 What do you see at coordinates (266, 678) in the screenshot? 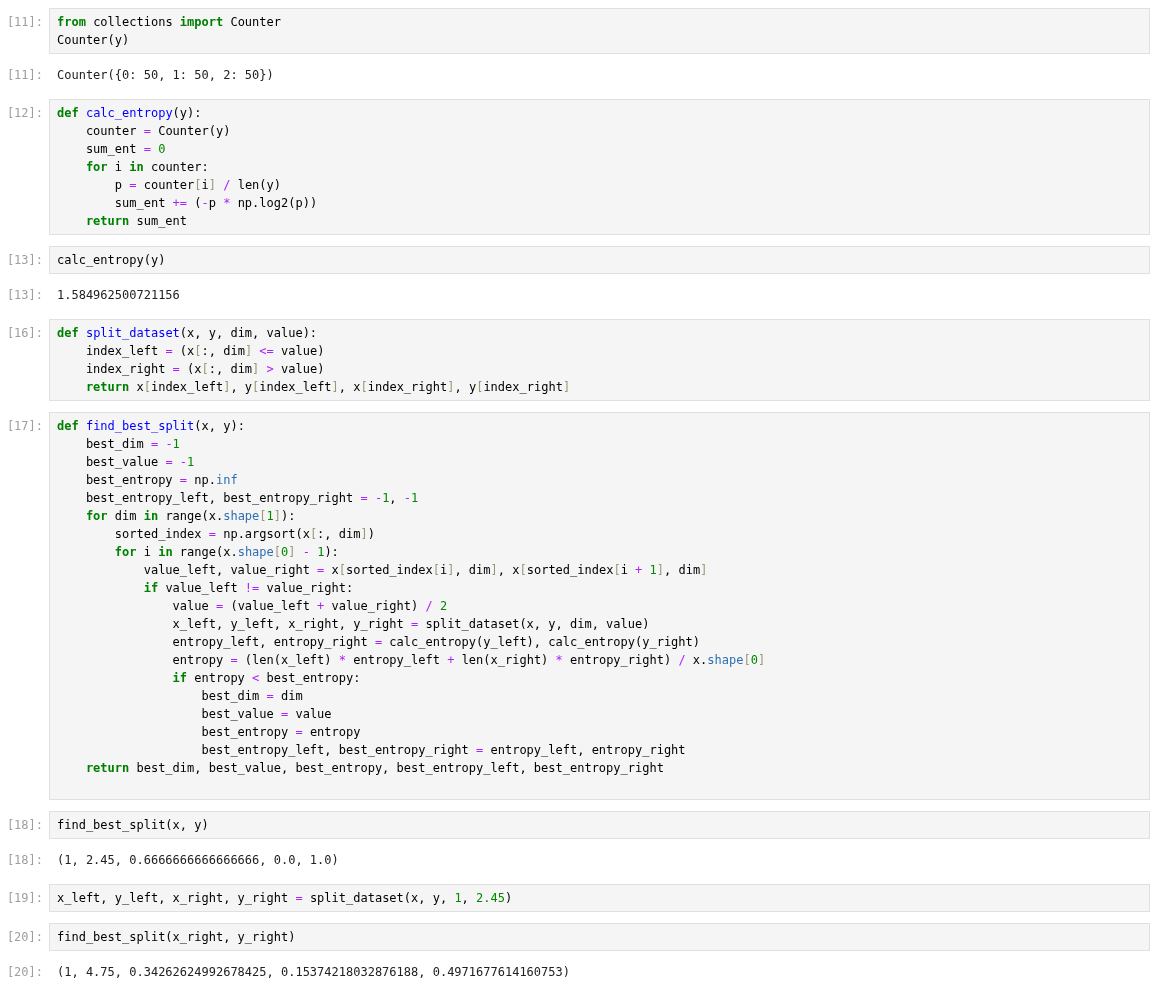
I see `code-line: if entropy < best_entropy:` at bounding box center [266, 678].